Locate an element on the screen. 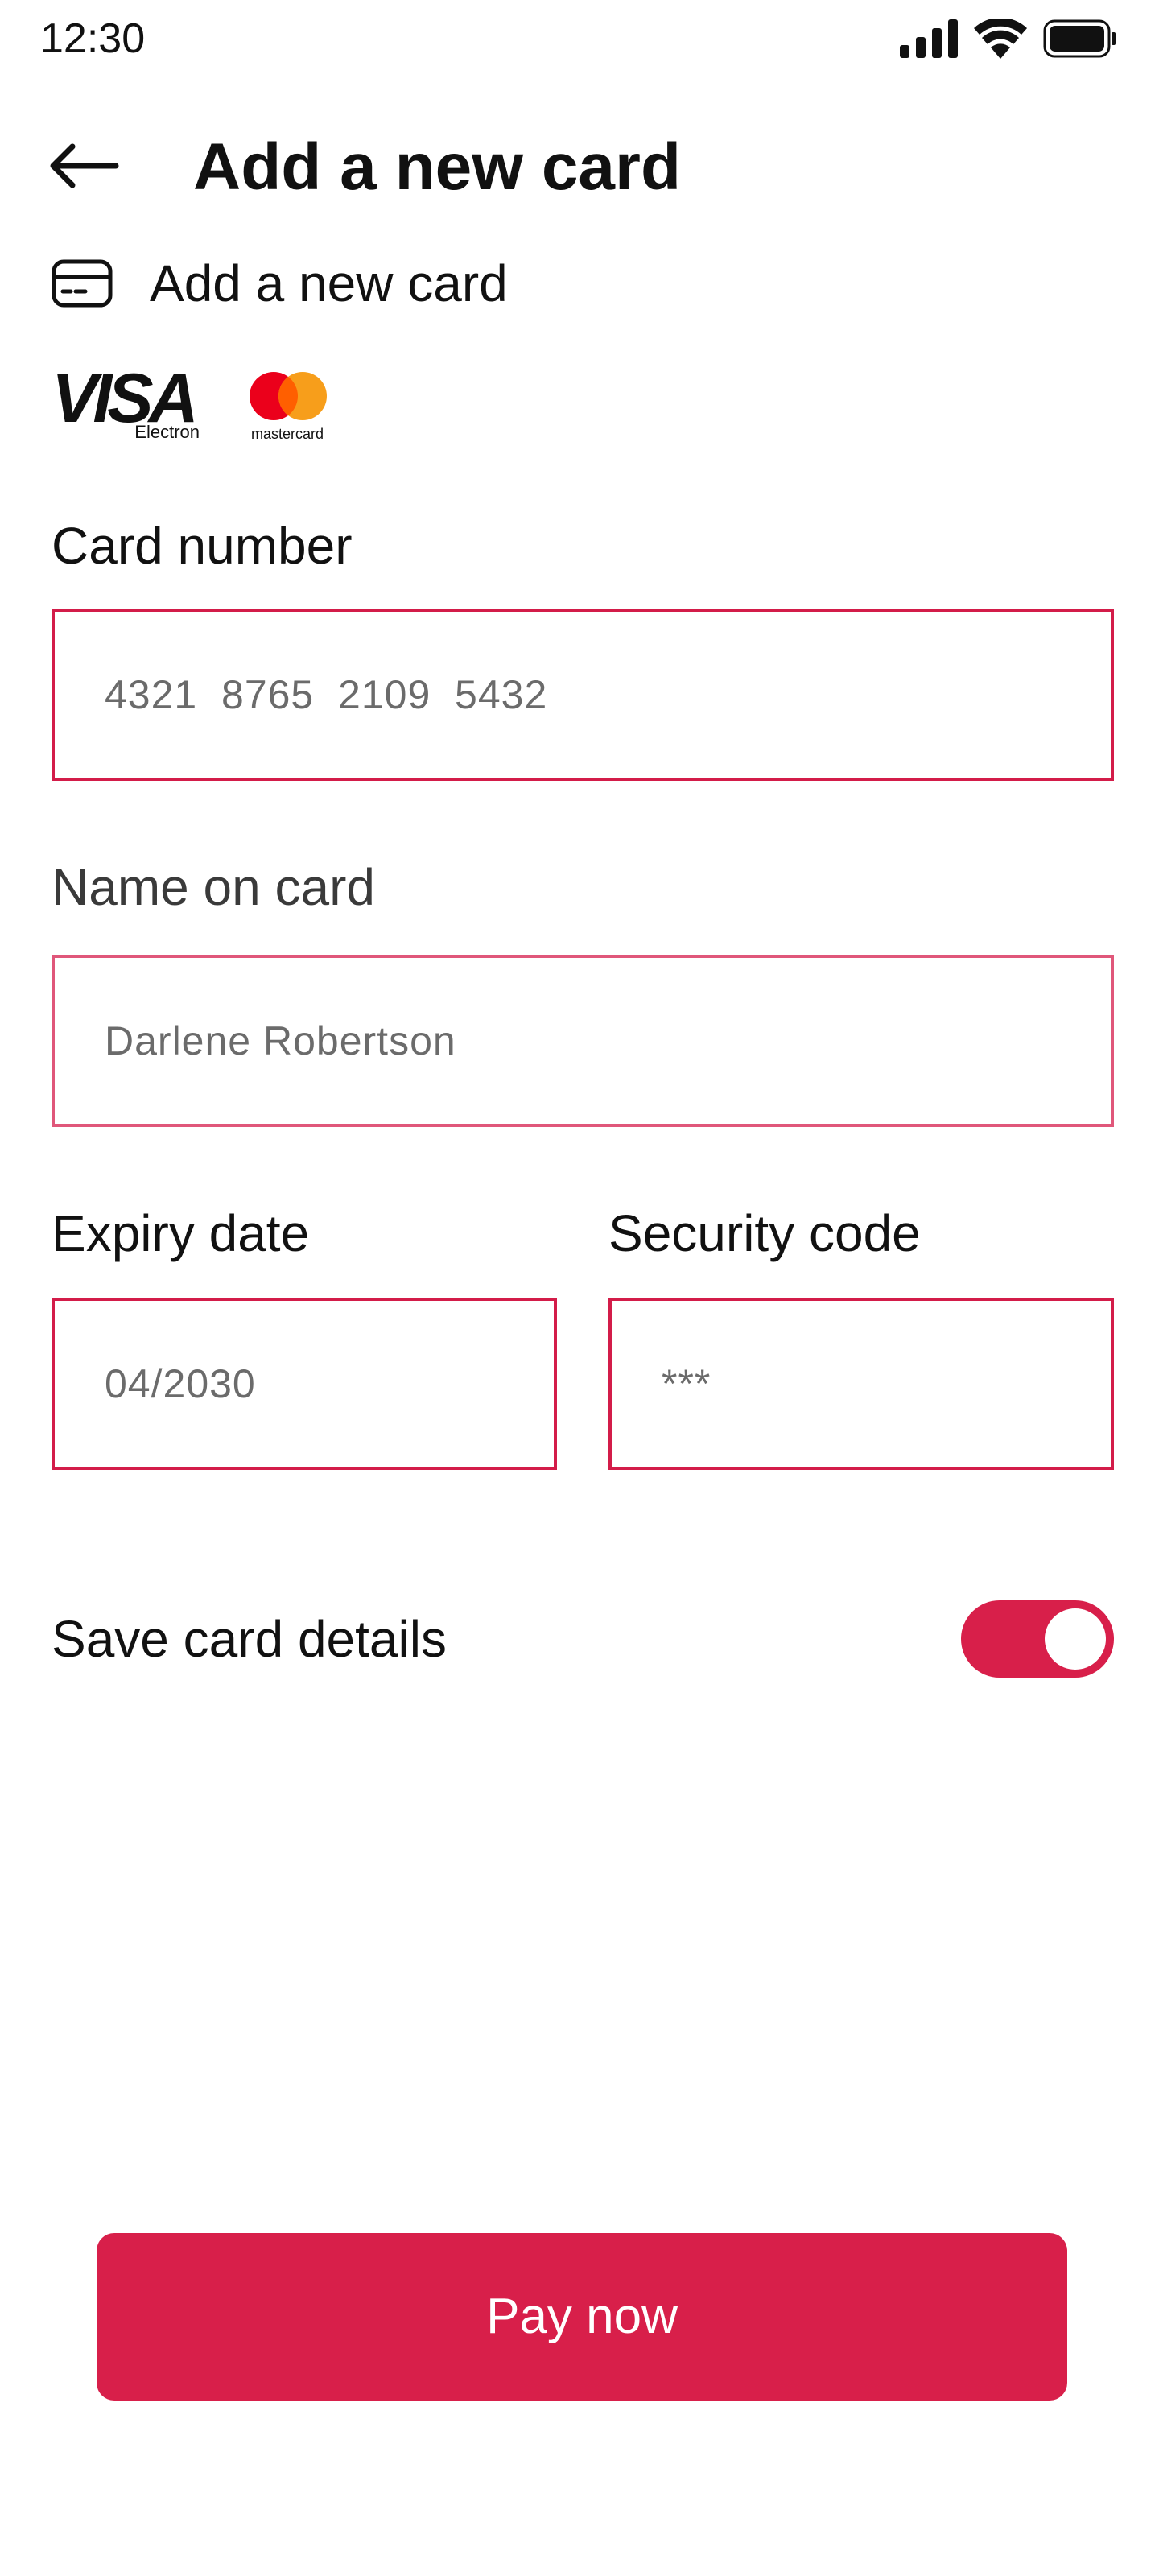  visa-electron-logo: VISA Electron is located at coordinates (126, 404).